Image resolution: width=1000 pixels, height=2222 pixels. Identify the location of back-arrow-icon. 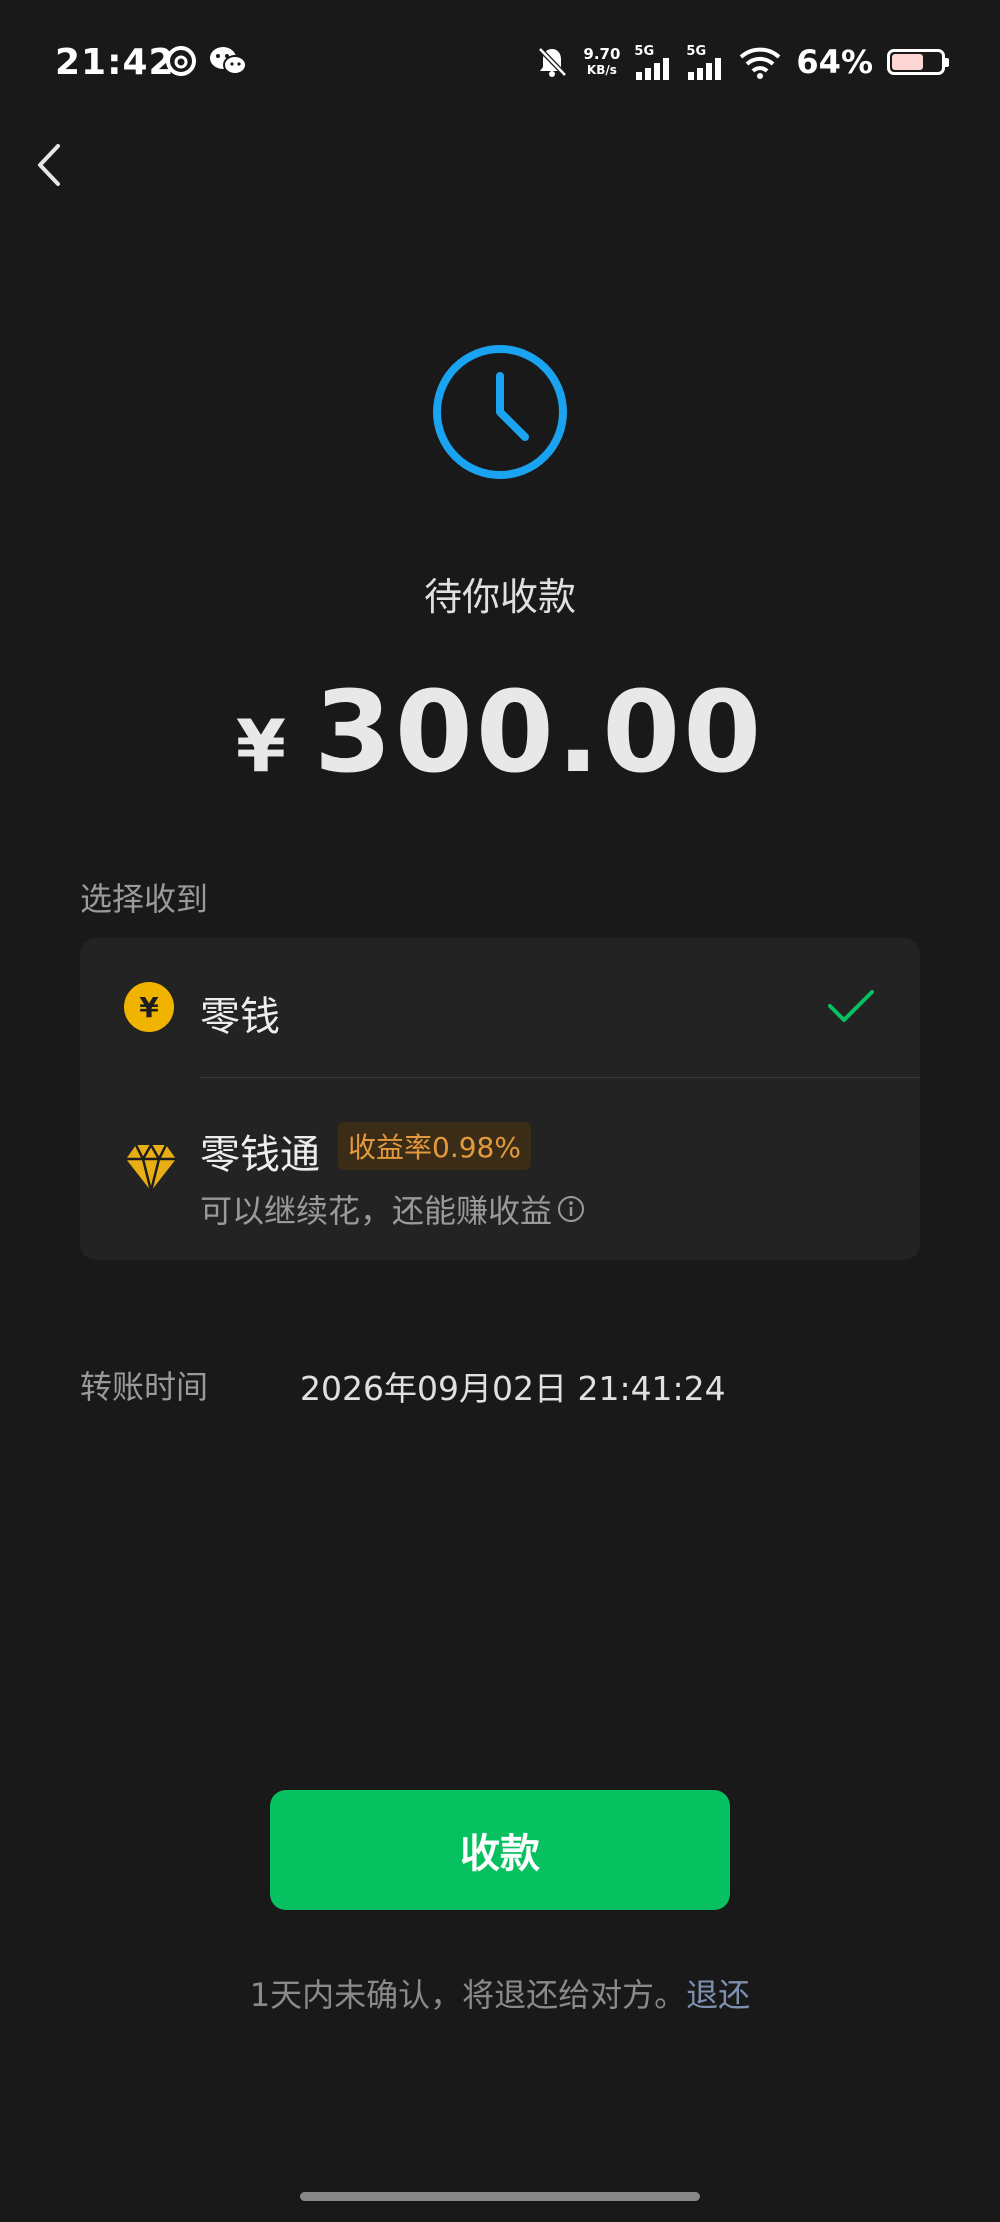
(50, 165).